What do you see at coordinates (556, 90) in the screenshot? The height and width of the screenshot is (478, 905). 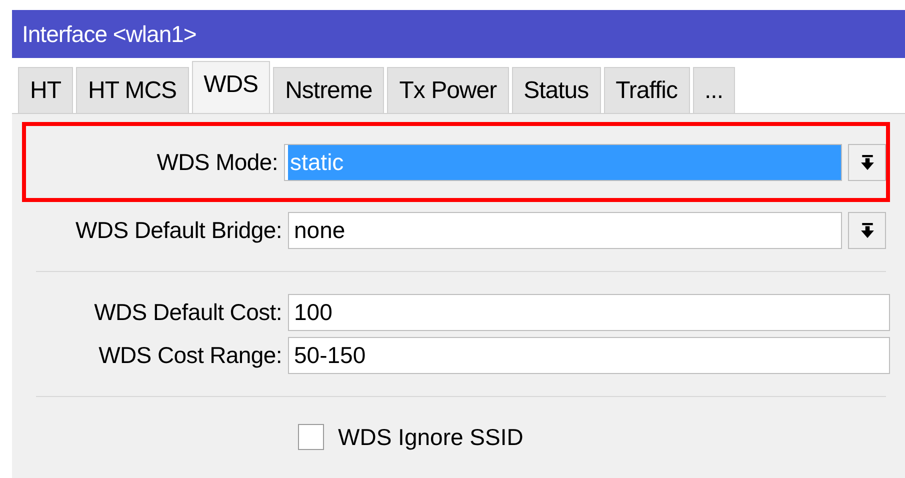 I see `tab: Status` at bounding box center [556, 90].